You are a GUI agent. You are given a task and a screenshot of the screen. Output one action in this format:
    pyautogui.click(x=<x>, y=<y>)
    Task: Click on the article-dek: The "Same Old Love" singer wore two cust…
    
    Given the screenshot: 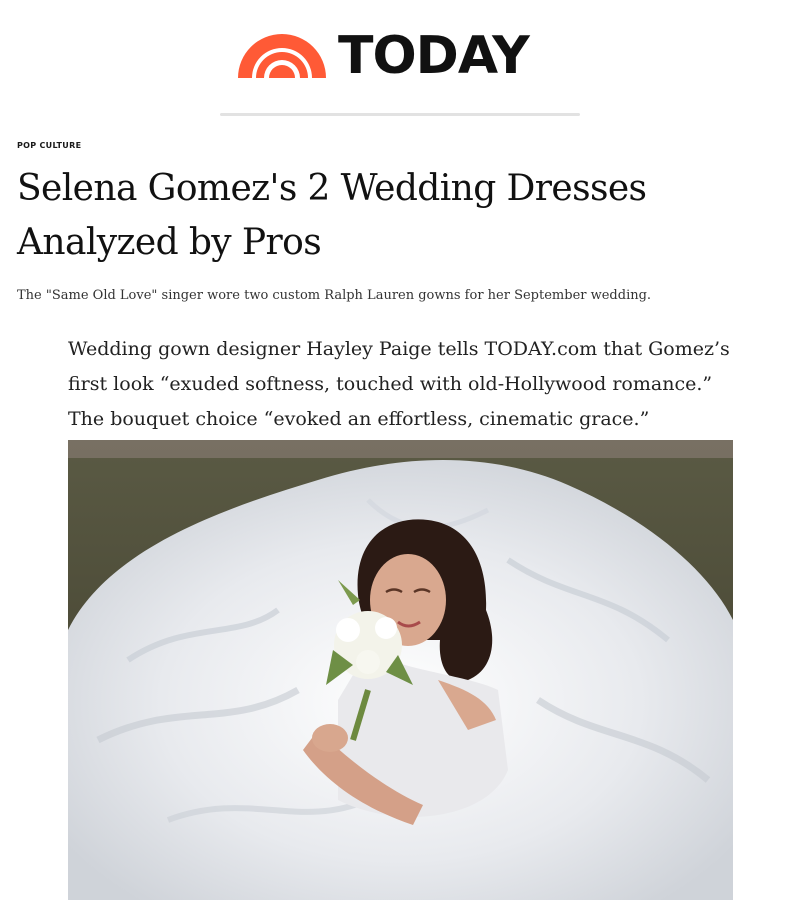 What is the action you would take?
    pyautogui.click(x=334, y=295)
    